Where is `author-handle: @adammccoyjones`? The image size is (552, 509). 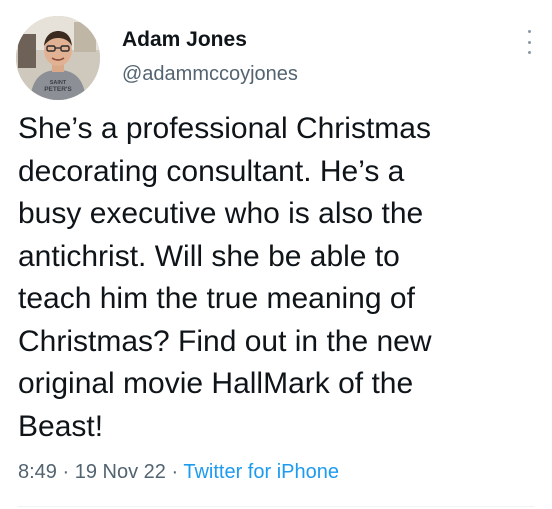
author-handle: @adammccoyjones is located at coordinates (210, 74).